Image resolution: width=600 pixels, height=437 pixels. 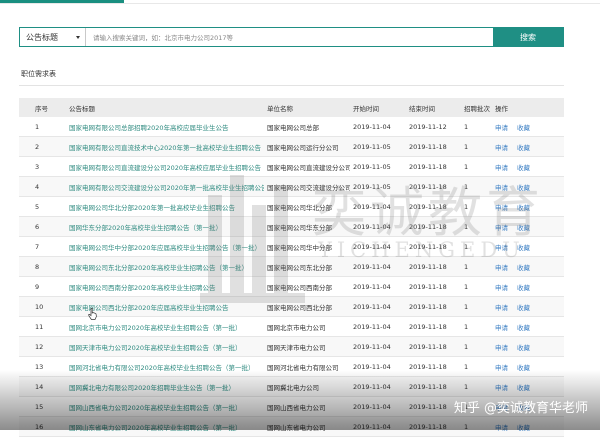 What do you see at coordinates (165, 407) in the screenshot?
I see `cell-title: 国网山西省电力公司2020年高校毕业生招聘公告（第一批）` at bounding box center [165, 407].